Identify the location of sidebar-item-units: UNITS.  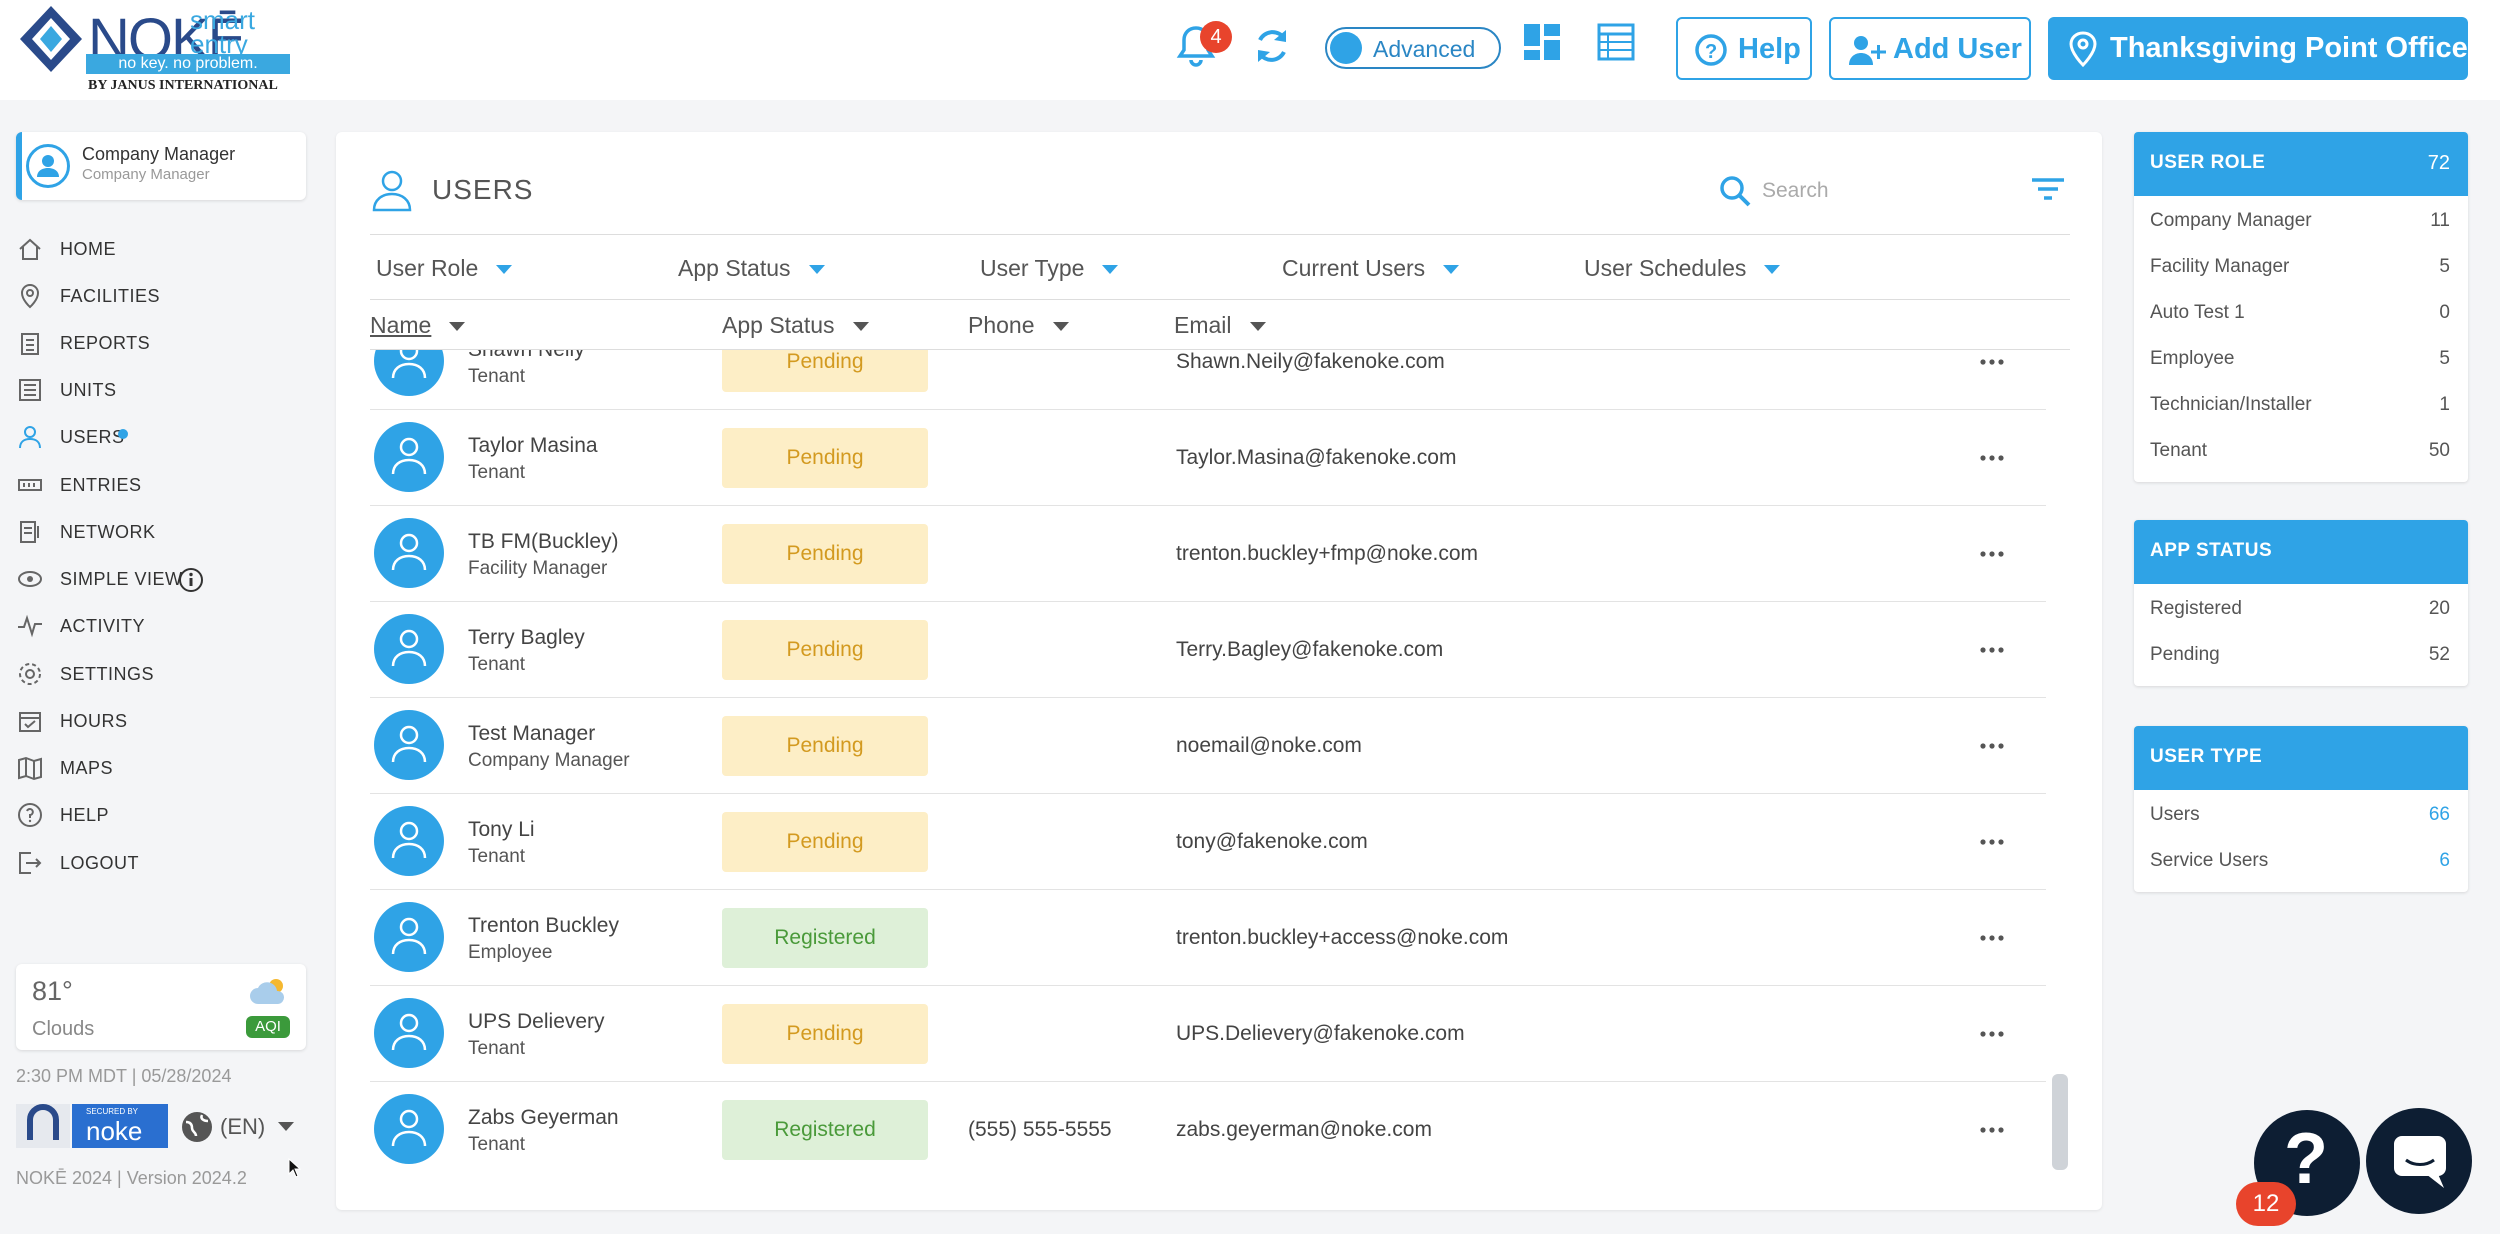
(161, 390).